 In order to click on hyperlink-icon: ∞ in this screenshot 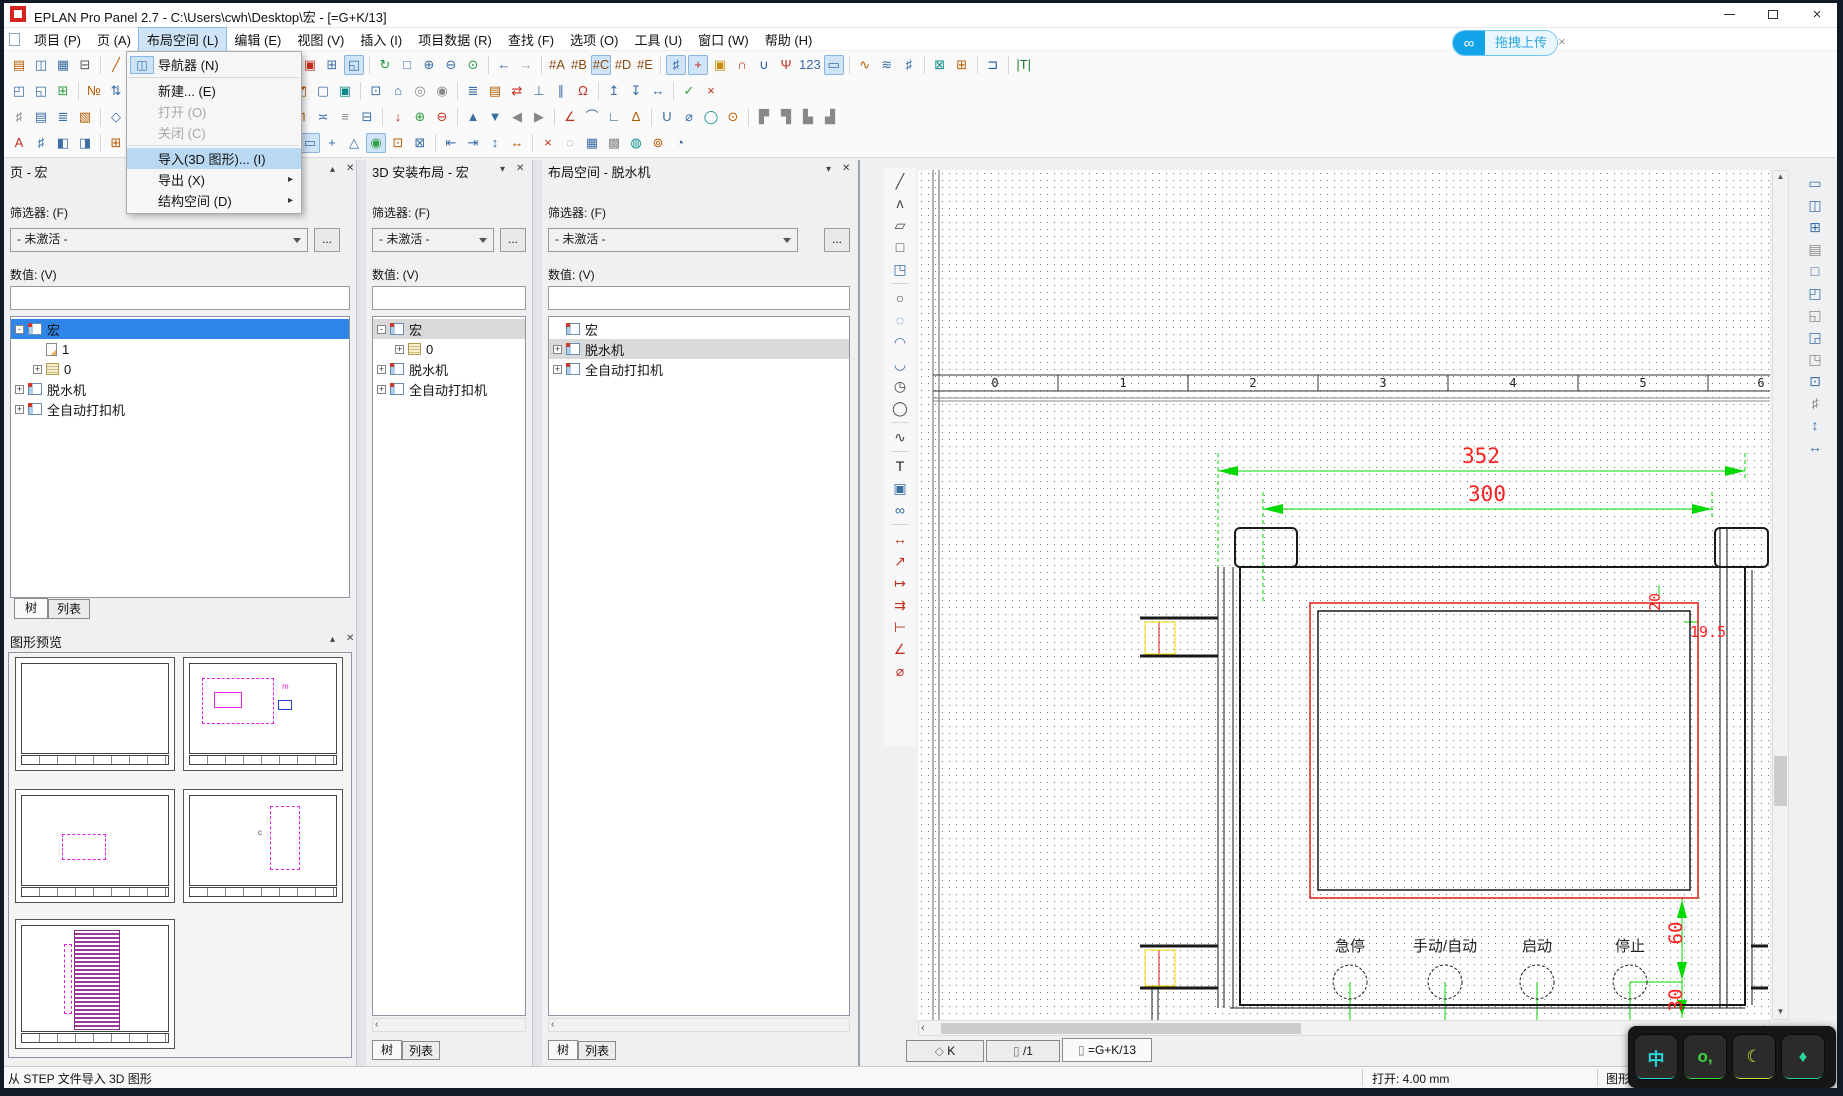, I will do `click(900, 510)`.